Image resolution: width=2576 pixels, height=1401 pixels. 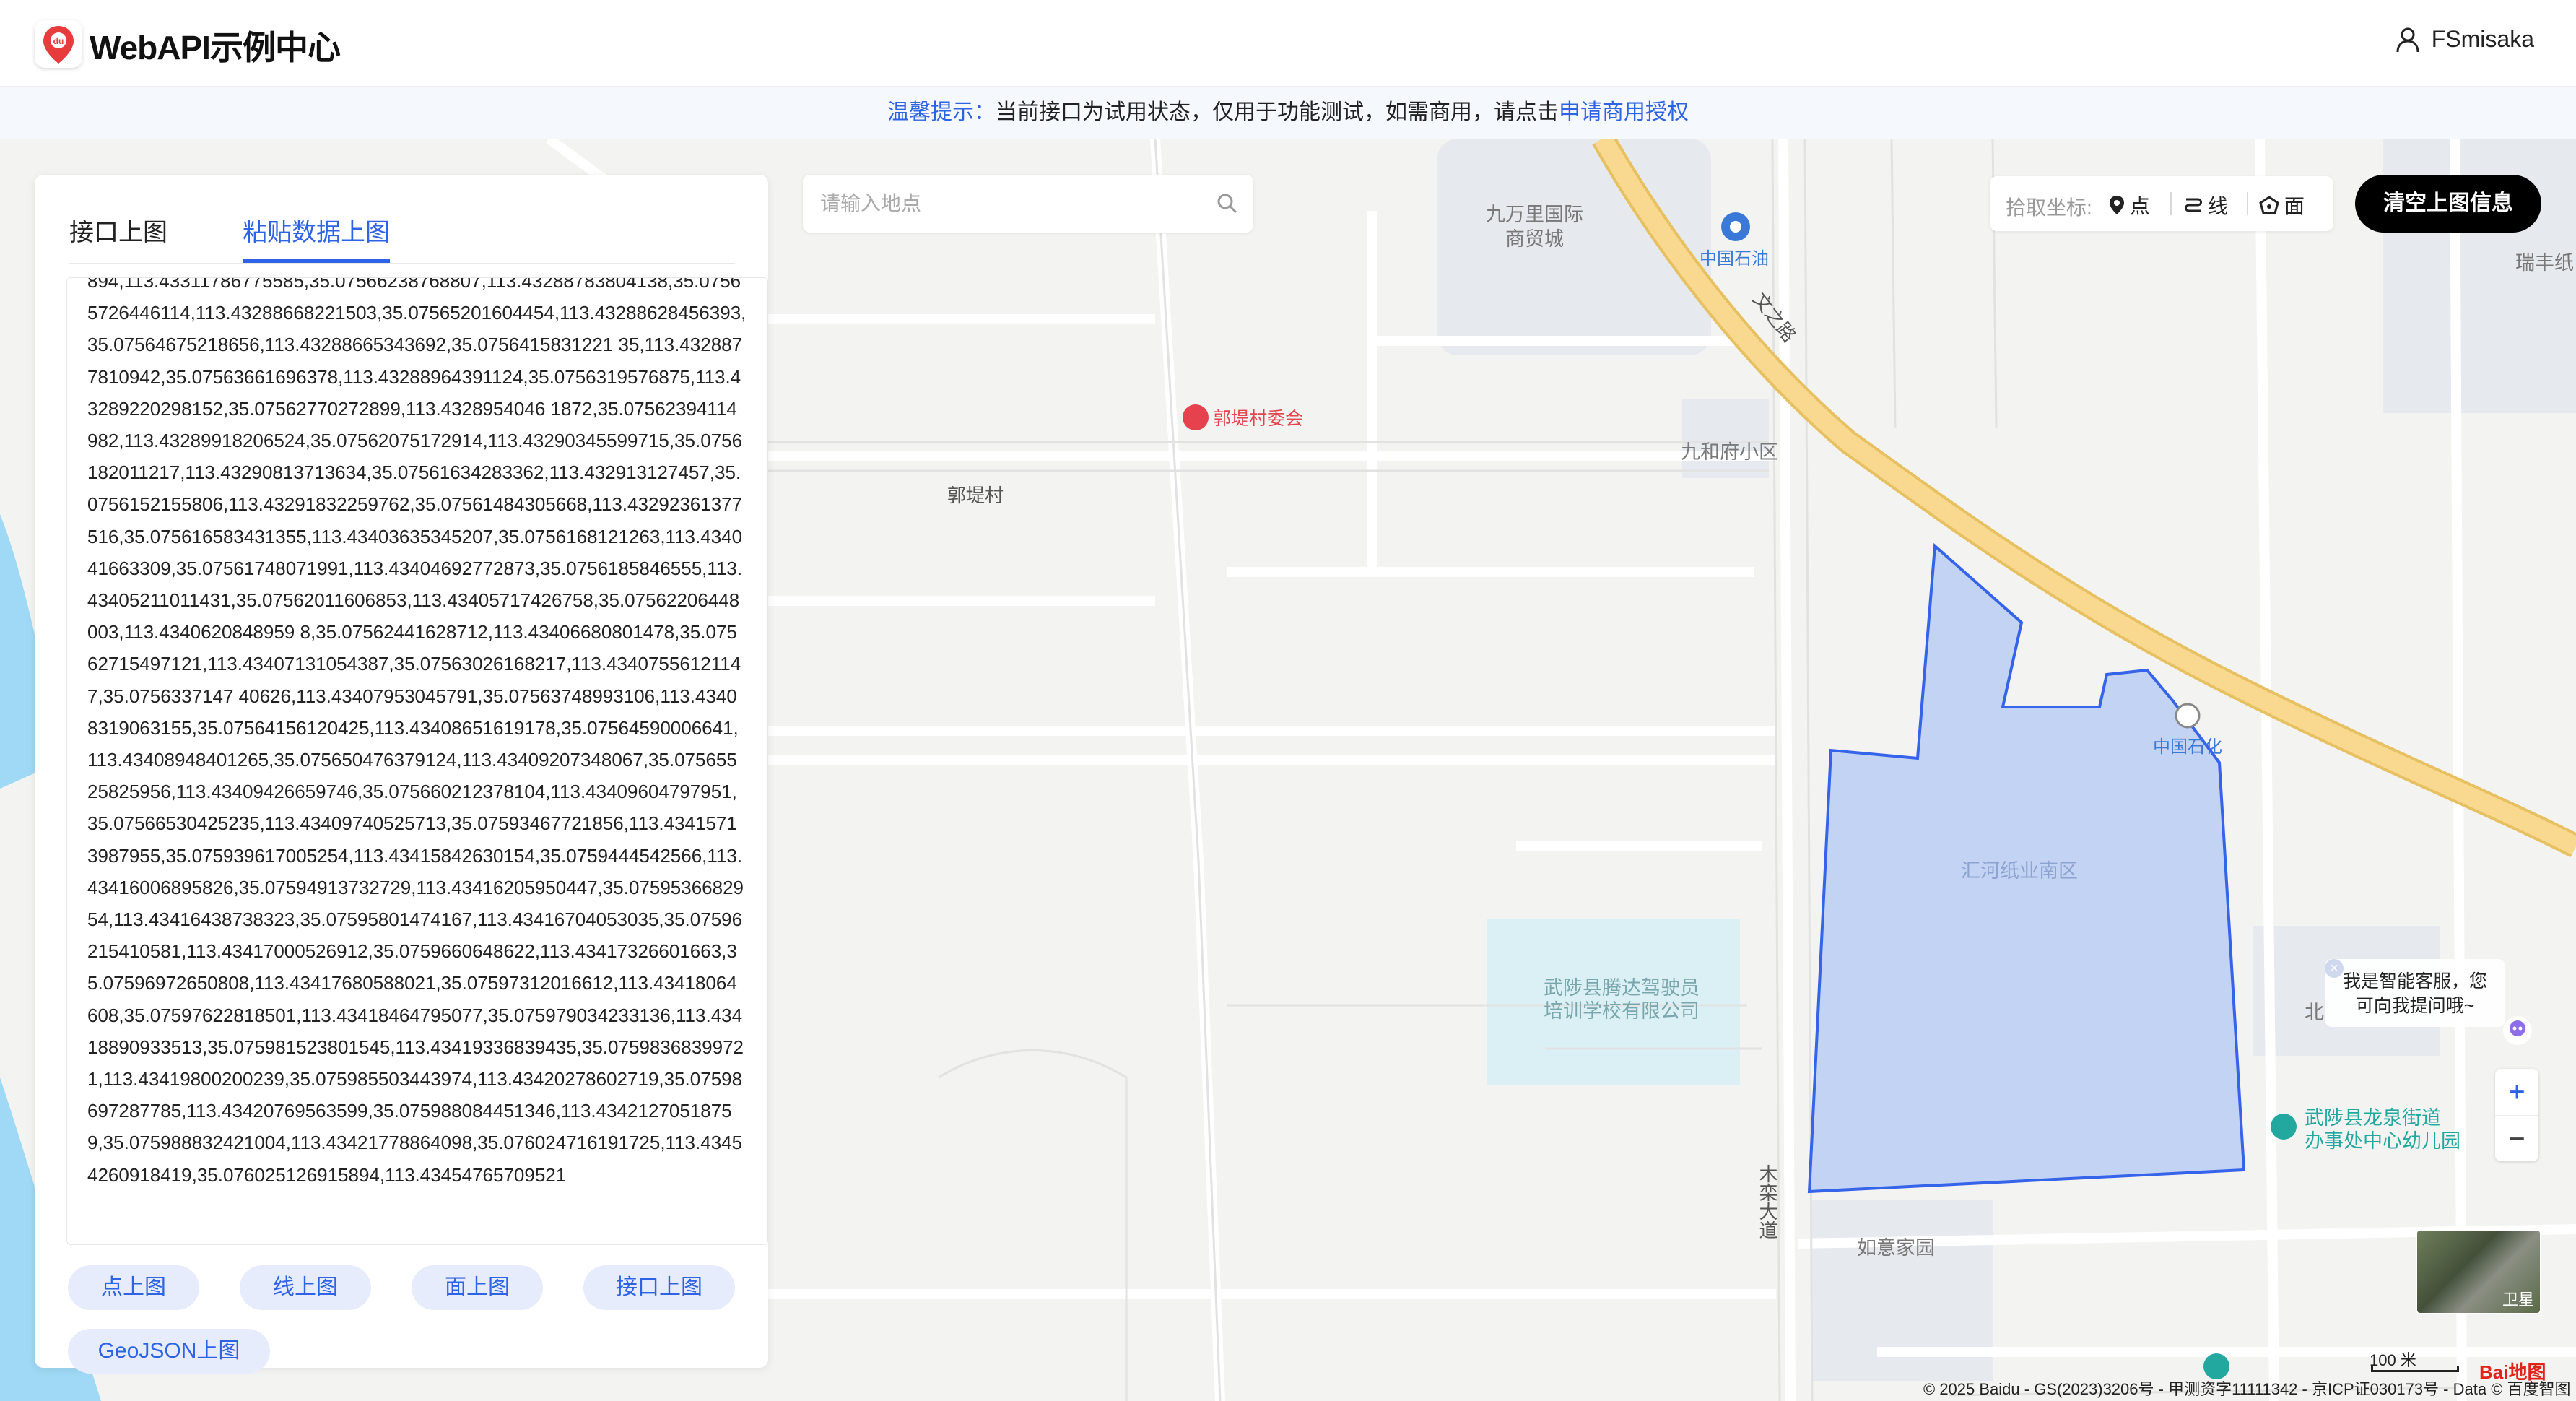 I want to click on username: FSmisaka, so click(x=2482, y=39).